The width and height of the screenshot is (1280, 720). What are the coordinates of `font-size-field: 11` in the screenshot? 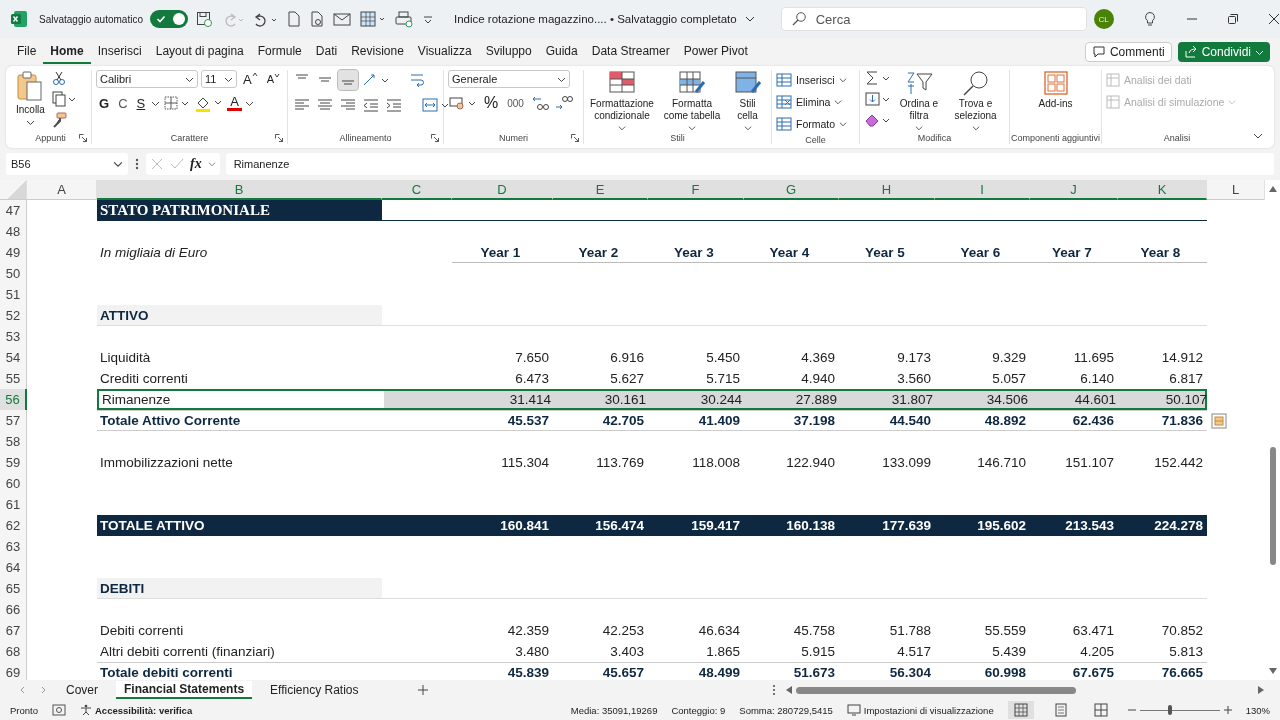 It's located at (219, 79).